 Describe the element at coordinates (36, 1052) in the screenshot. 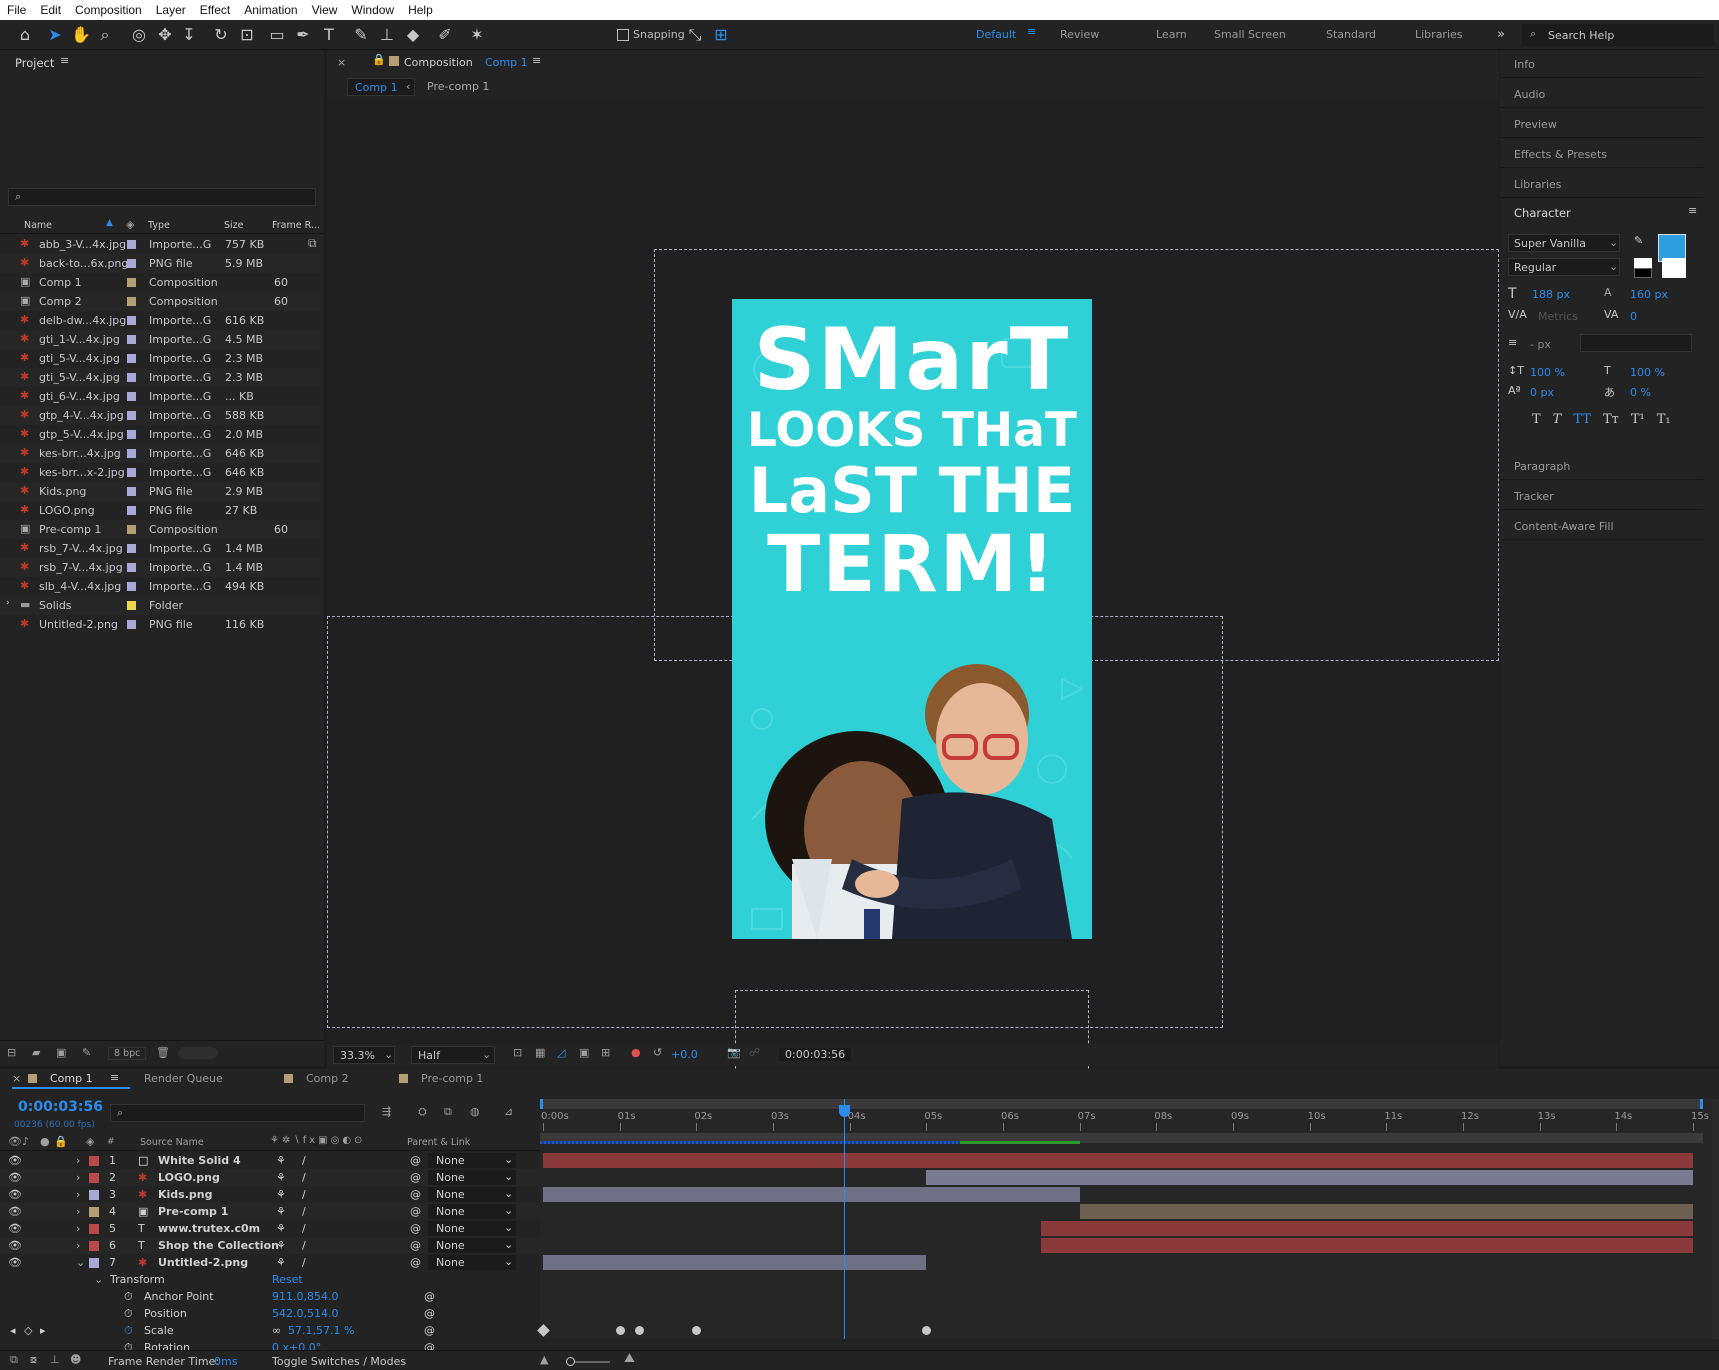

I see `new-folder-icon: ▰` at that location.